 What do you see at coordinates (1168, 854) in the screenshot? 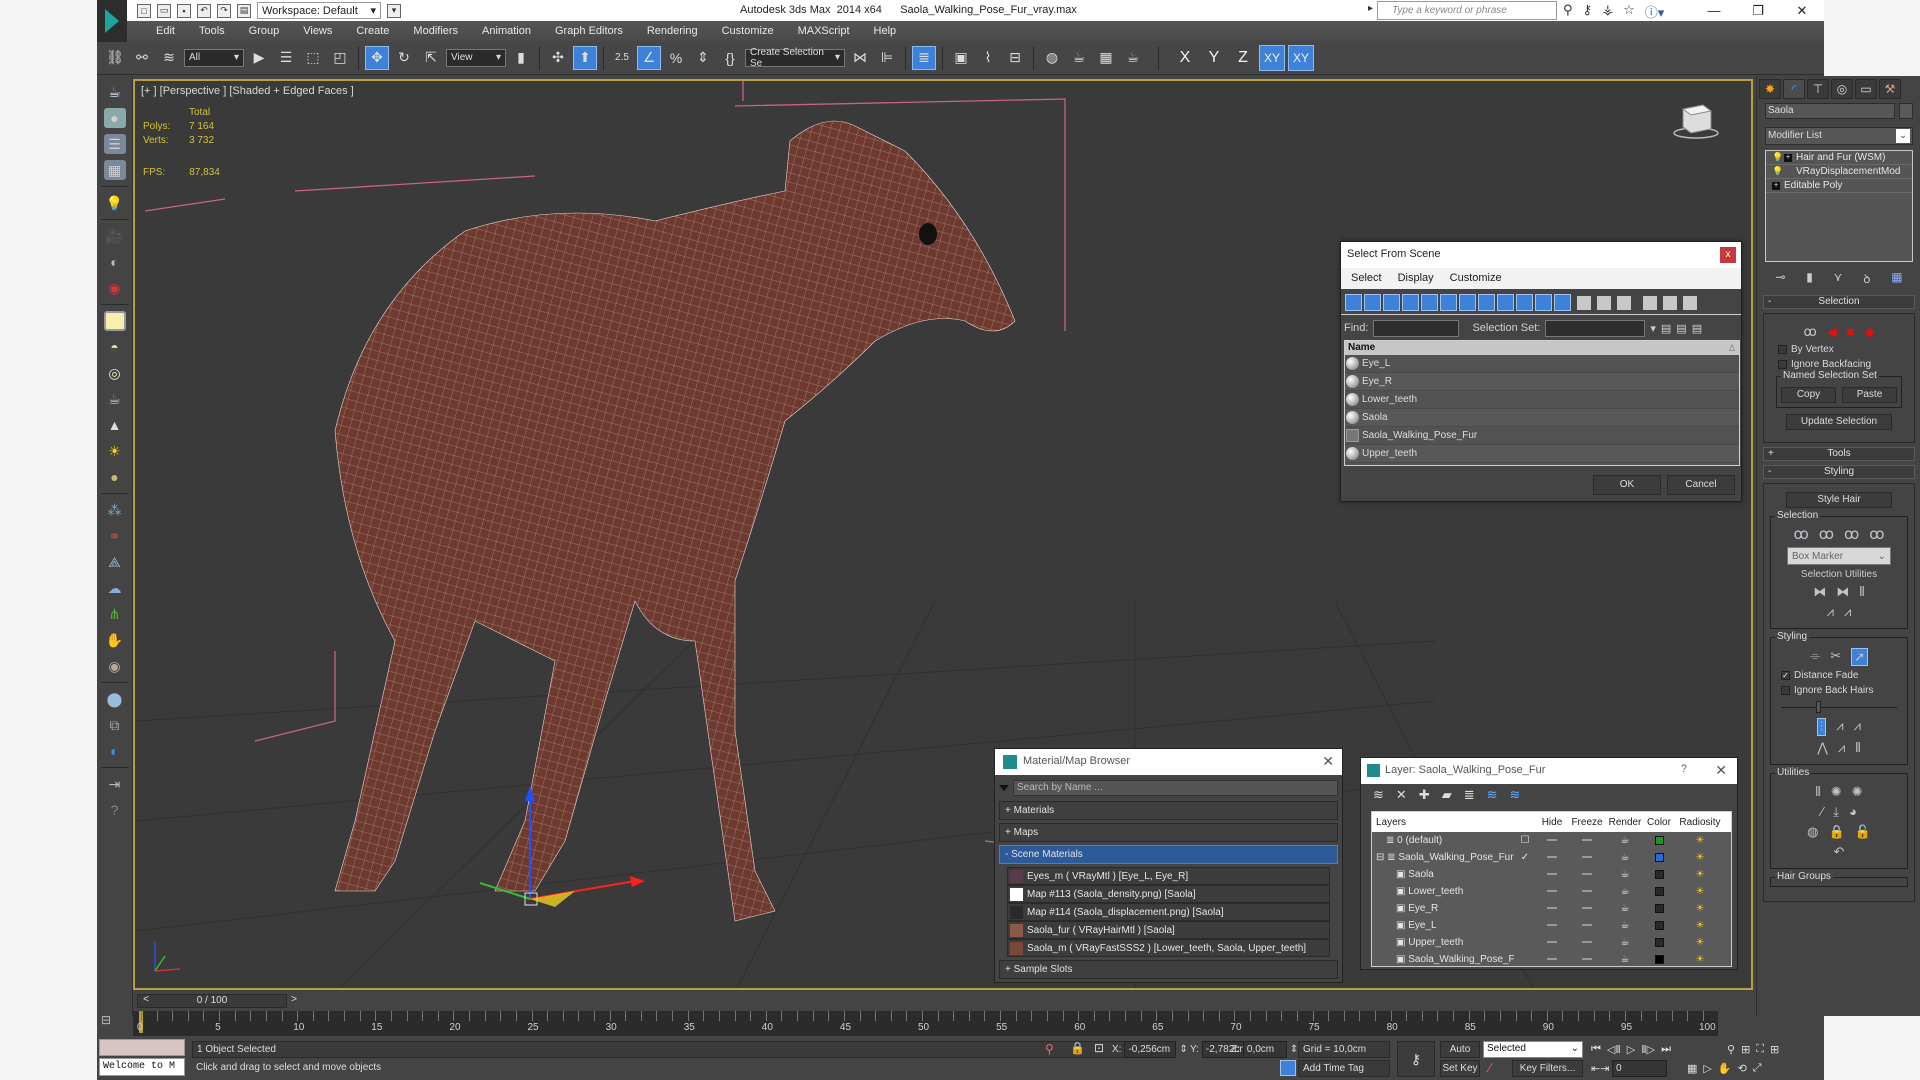
I see `category-scene-materials: - Scene Materials` at bounding box center [1168, 854].